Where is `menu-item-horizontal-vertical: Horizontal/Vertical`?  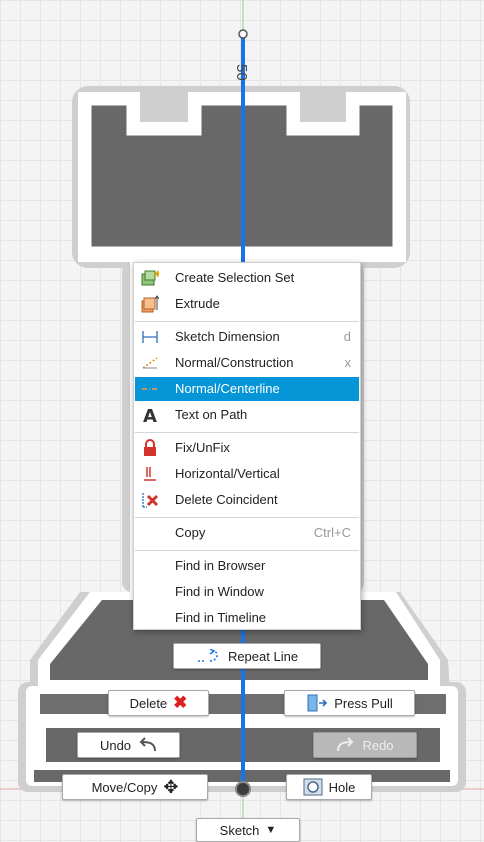 menu-item-horizontal-vertical: Horizontal/Vertical is located at coordinates (247, 474).